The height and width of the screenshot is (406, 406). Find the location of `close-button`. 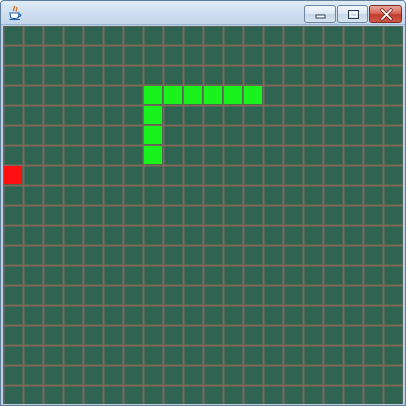

close-button is located at coordinates (385, 14).